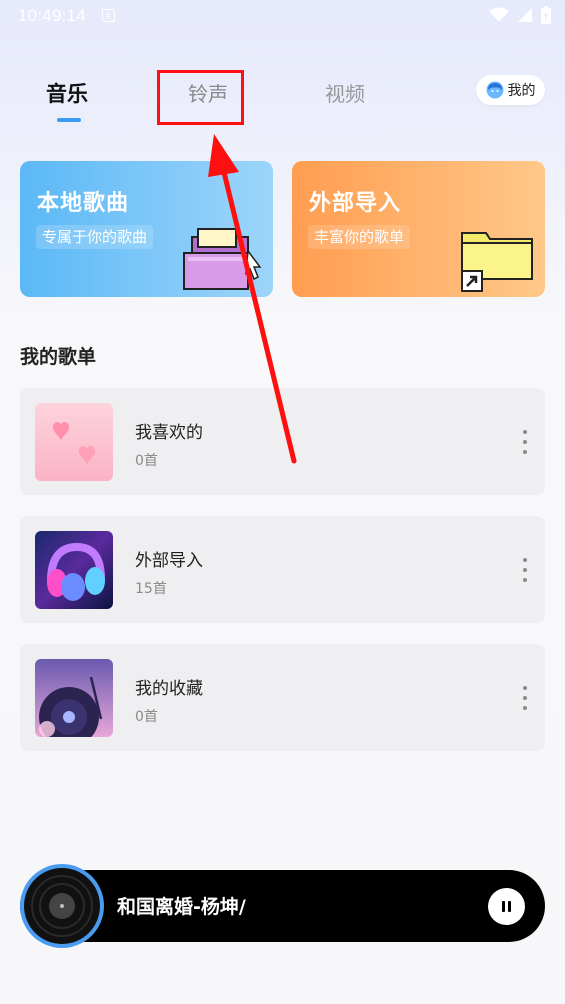  What do you see at coordinates (521, 91) in the screenshot?
I see `my-profile-label: 我的` at bounding box center [521, 91].